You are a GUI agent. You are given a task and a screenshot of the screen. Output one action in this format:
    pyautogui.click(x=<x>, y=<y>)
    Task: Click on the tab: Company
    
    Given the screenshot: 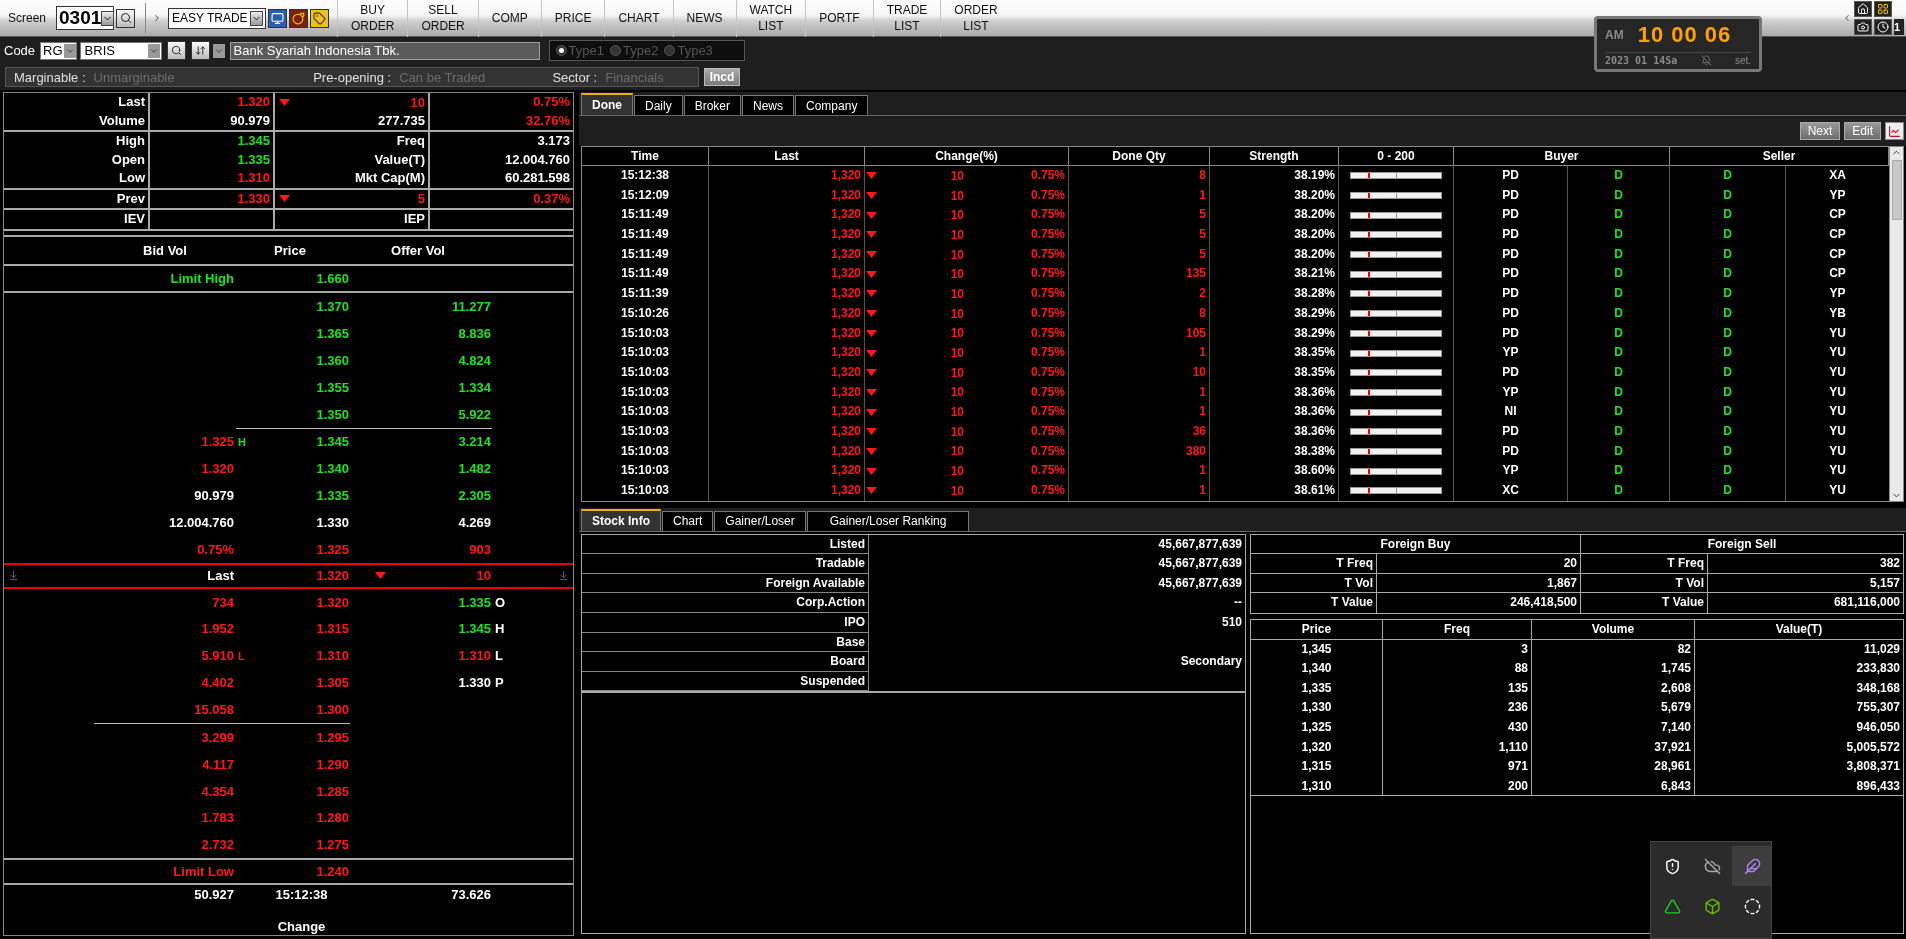 What is the action you would take?
    pyautogui.click(x=832, y=105)
    